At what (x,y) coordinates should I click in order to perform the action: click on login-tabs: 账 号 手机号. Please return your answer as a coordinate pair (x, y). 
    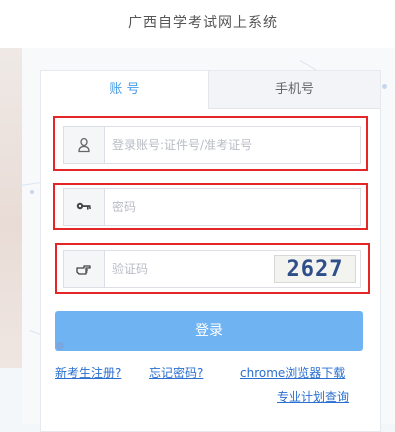
    Looking at the image, I should click on (210, 90).